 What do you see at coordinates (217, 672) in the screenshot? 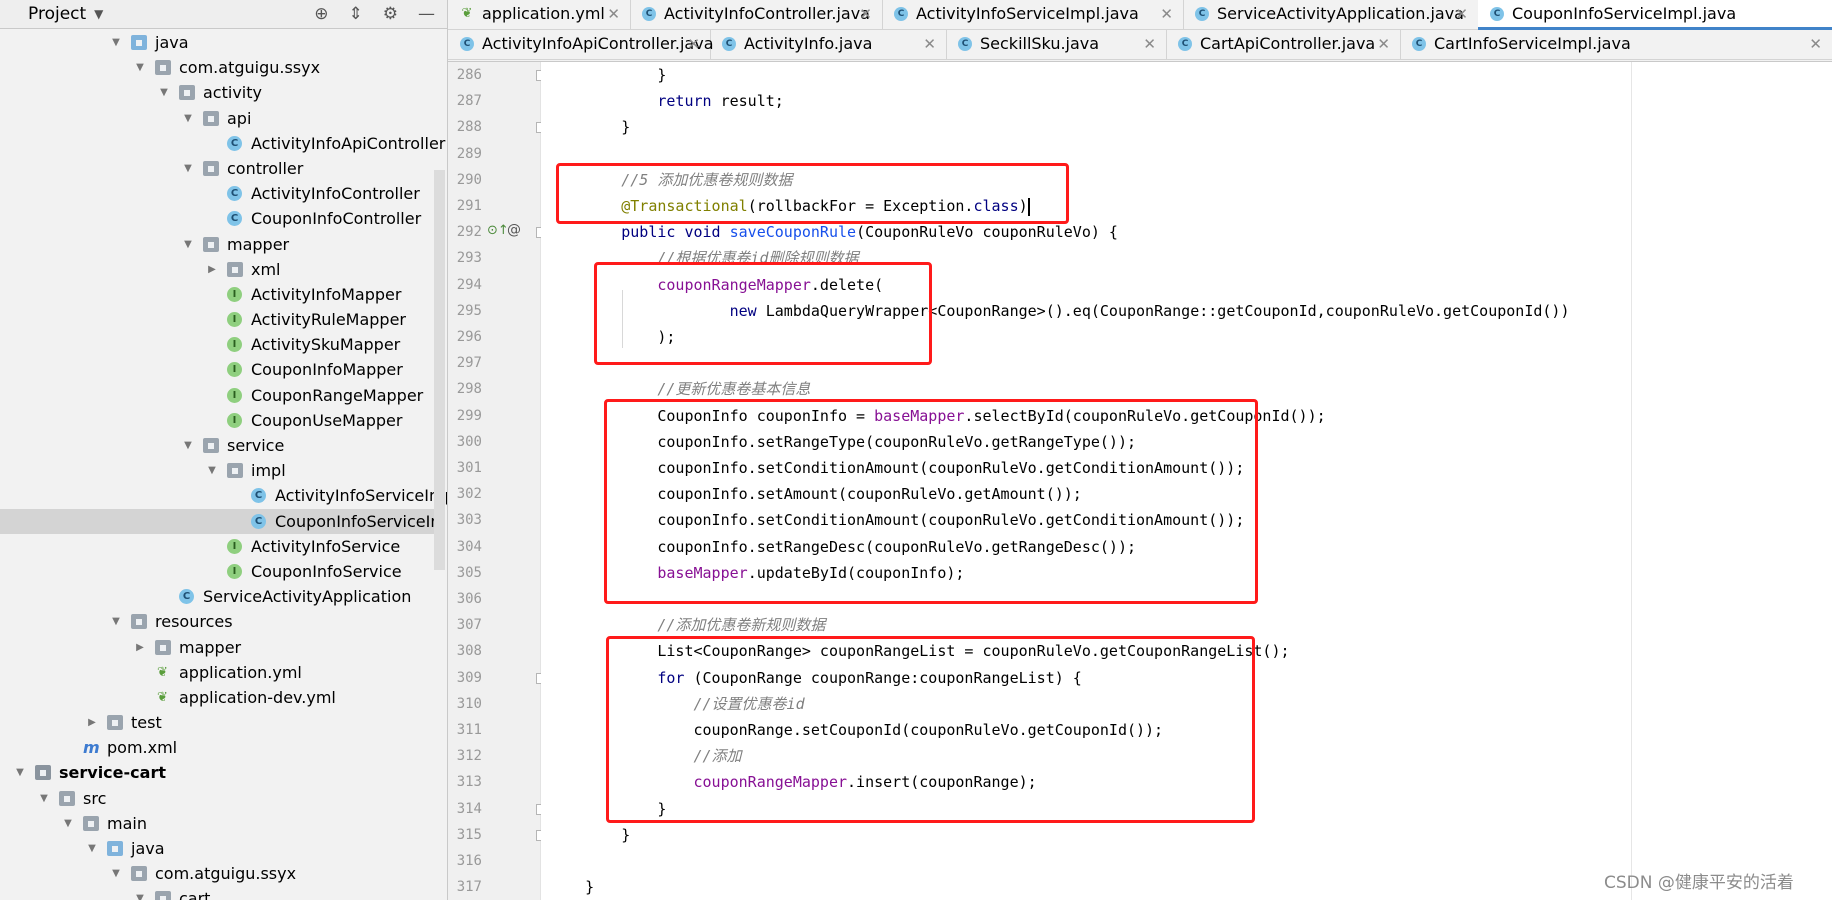
I see `tree-item: ❦ application.yml` at bounding box center [217, 672].